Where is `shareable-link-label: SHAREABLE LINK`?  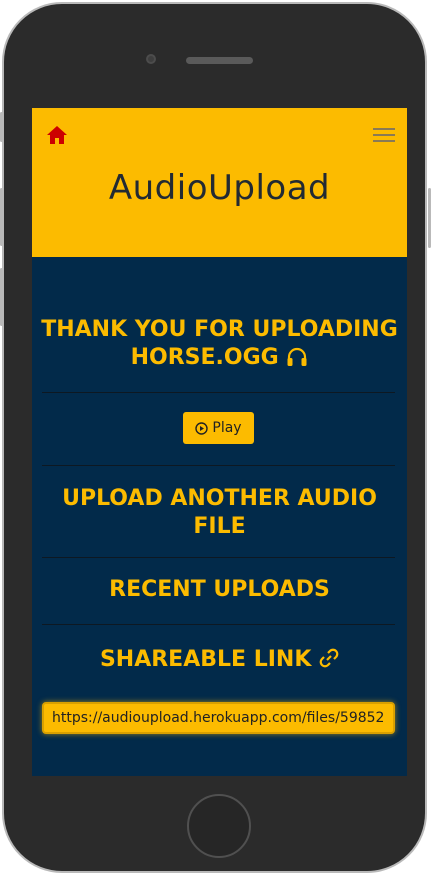
shareable-link-label: SHAREABLE LINK is located at coordinates (205, 659).